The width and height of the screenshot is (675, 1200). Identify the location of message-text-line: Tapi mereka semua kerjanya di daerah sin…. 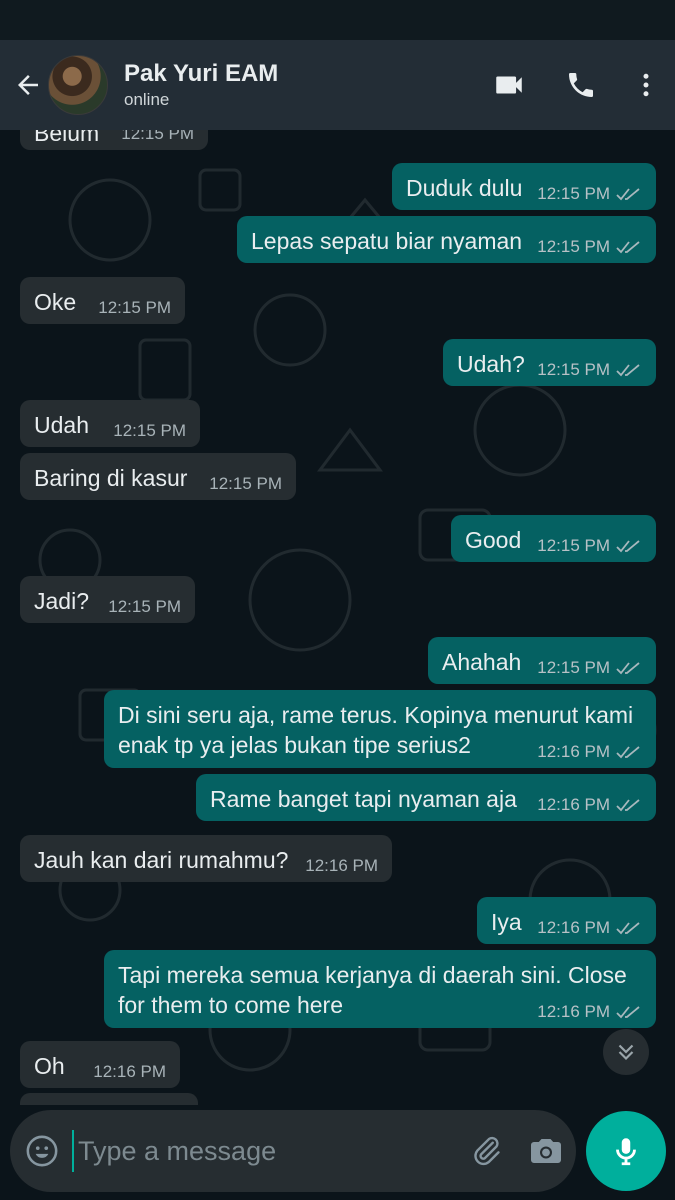
(372, 975).